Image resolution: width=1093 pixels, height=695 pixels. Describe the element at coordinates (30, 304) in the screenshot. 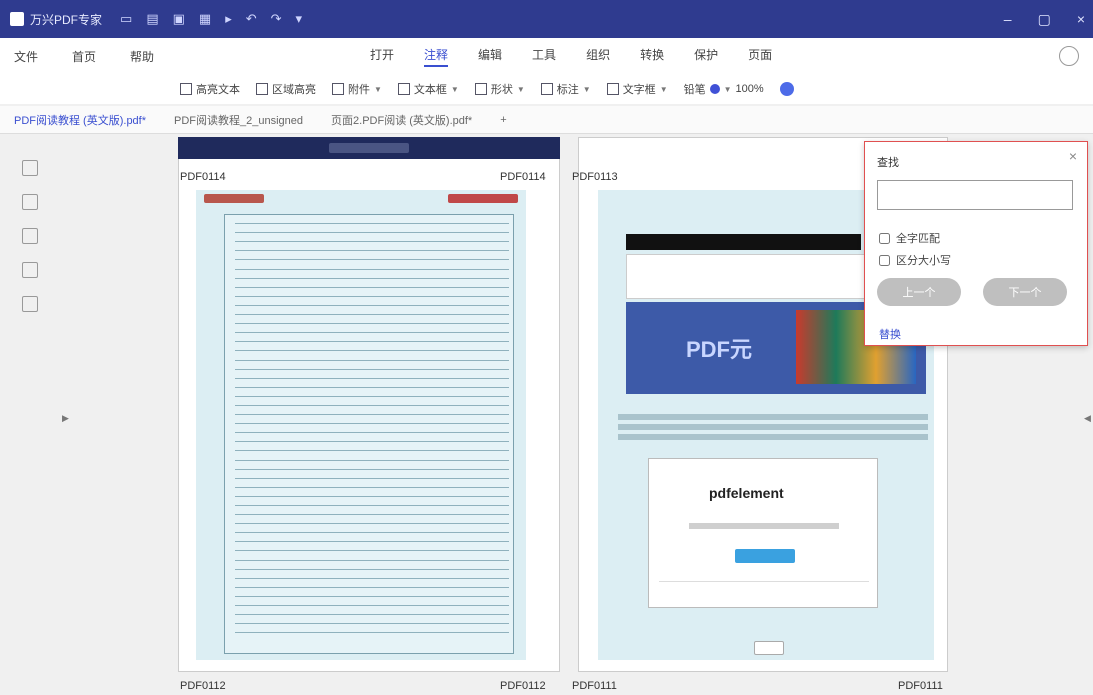

I see `search-panel-icon` at that location.